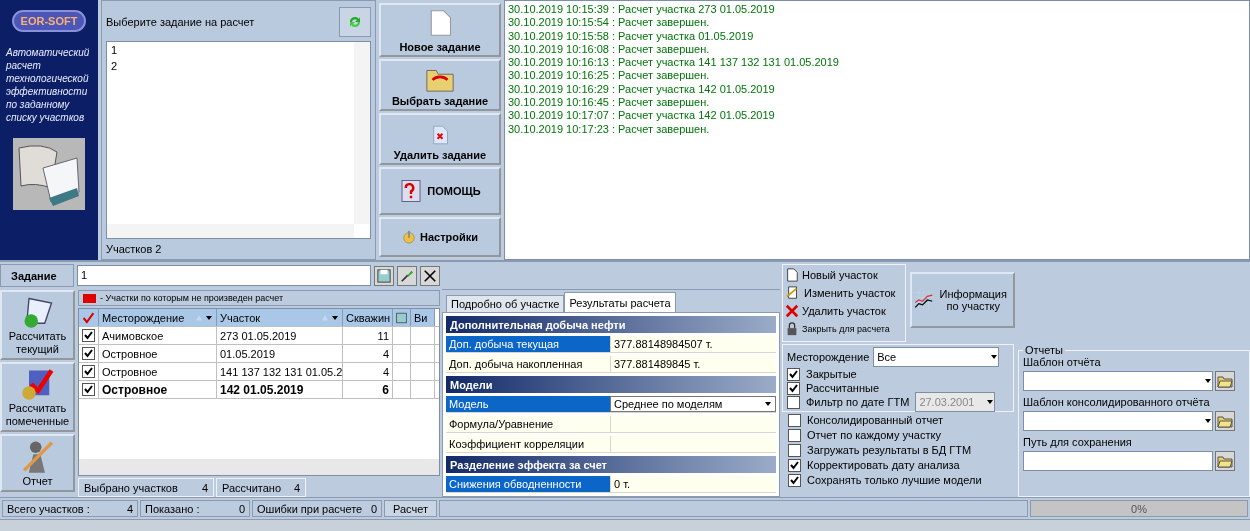 The width and height of the screenshot is (1250, 531). Describe the element at coordinates (792, 275) in the screenshot. I see `document-icon` at that location.